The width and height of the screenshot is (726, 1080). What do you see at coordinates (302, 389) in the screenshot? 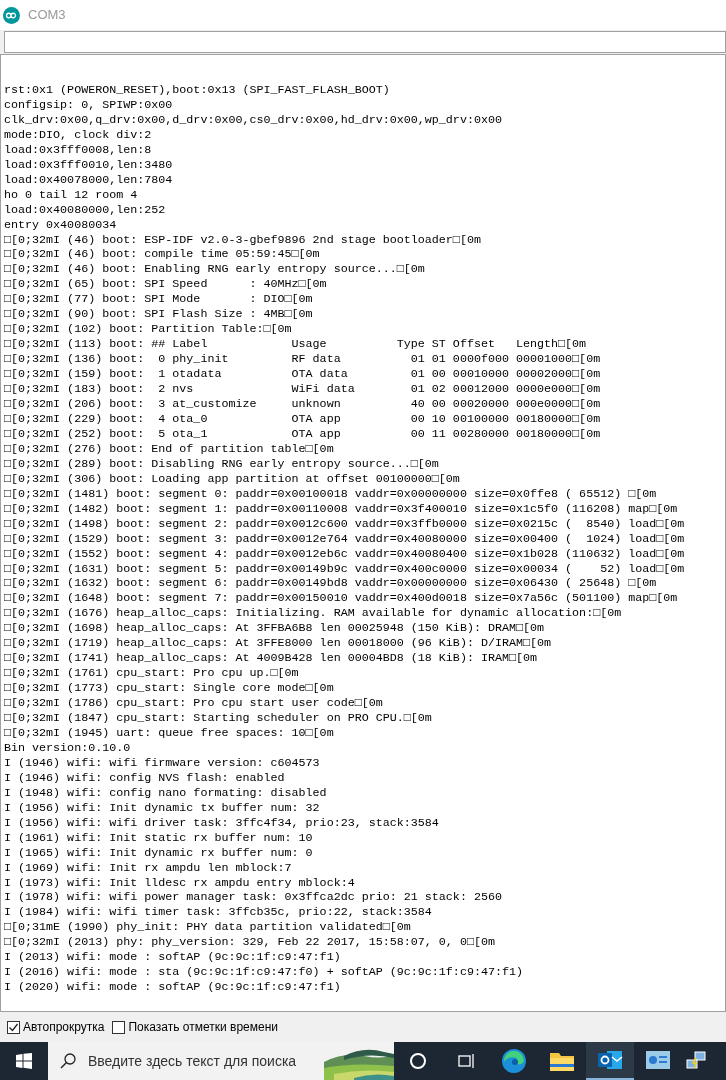
I see `output-line: □[0;32mI (183) boot: 2 nvs WiFi data 01 02 00012000 0000e000□[0m` at bounding box center [302, 389].